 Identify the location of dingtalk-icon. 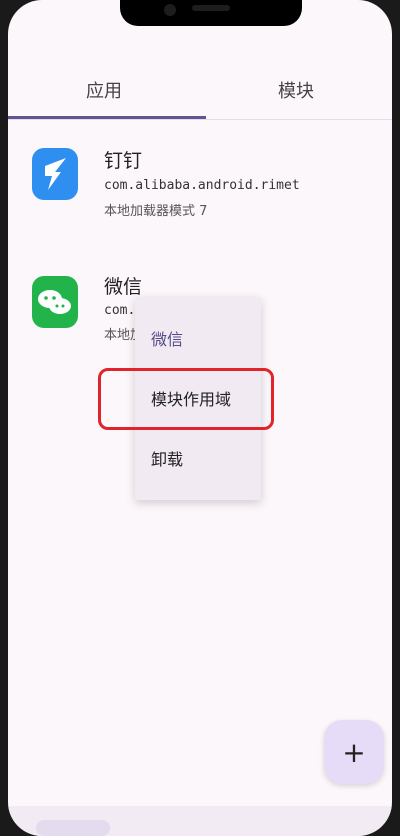
(55, 174).